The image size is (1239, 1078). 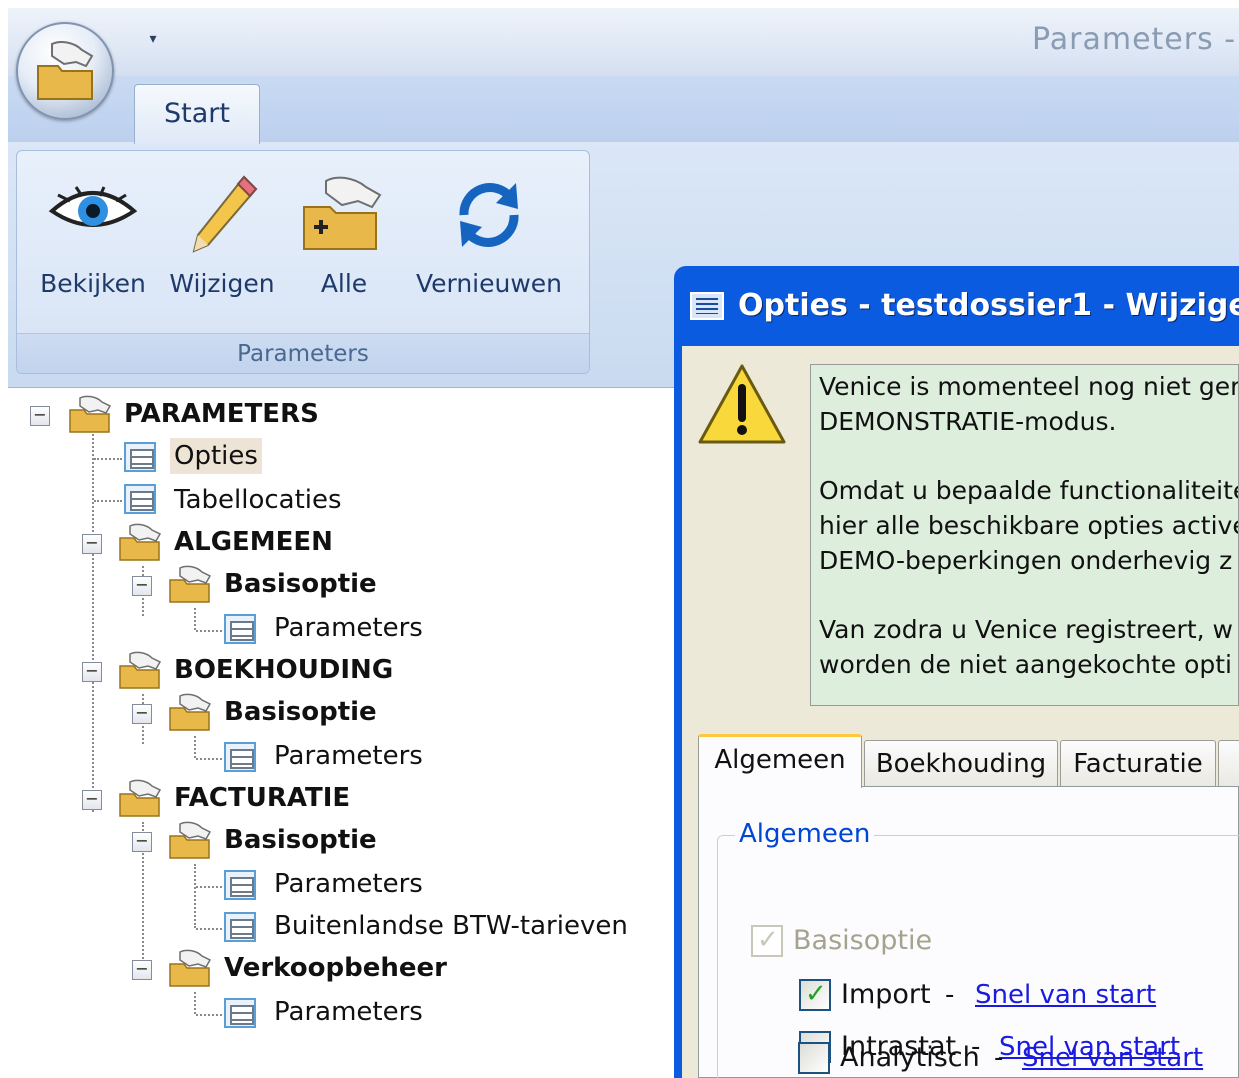 What do you see at coordinates (342, 213) in the screenshot?
I see `add-folder-icon` at bounding box center [342, 213].